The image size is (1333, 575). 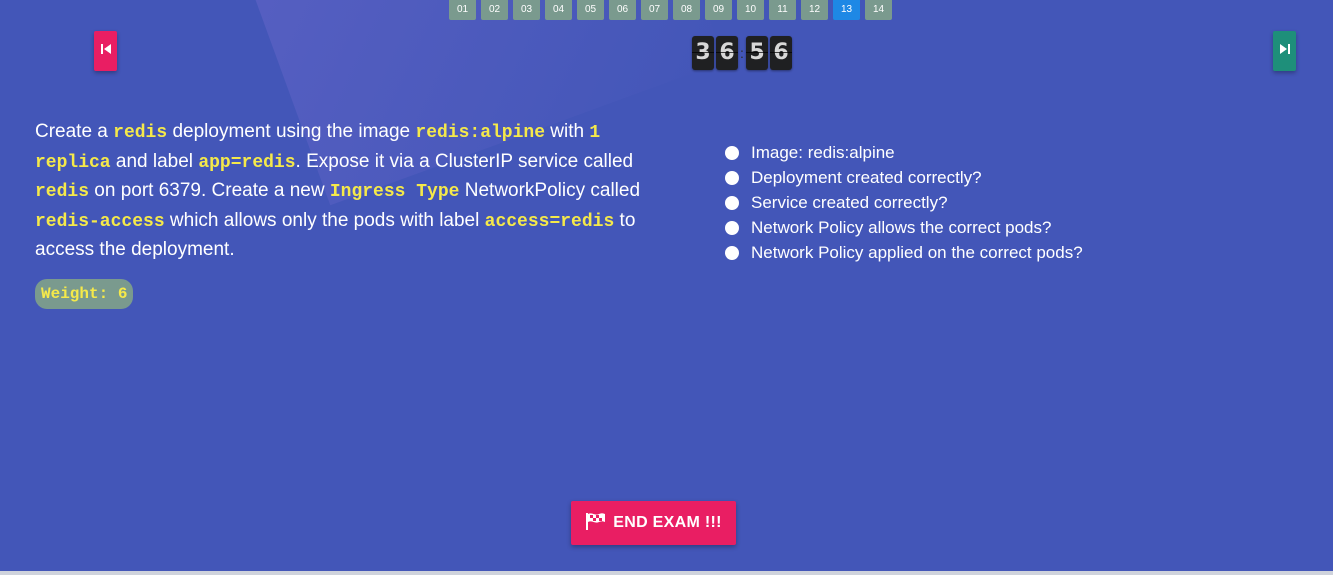 What do you see at coordinates (904, 152) in the screenshot?
I see `checklist-item: Image: redis:alpine` at bounding box center [904, 152].